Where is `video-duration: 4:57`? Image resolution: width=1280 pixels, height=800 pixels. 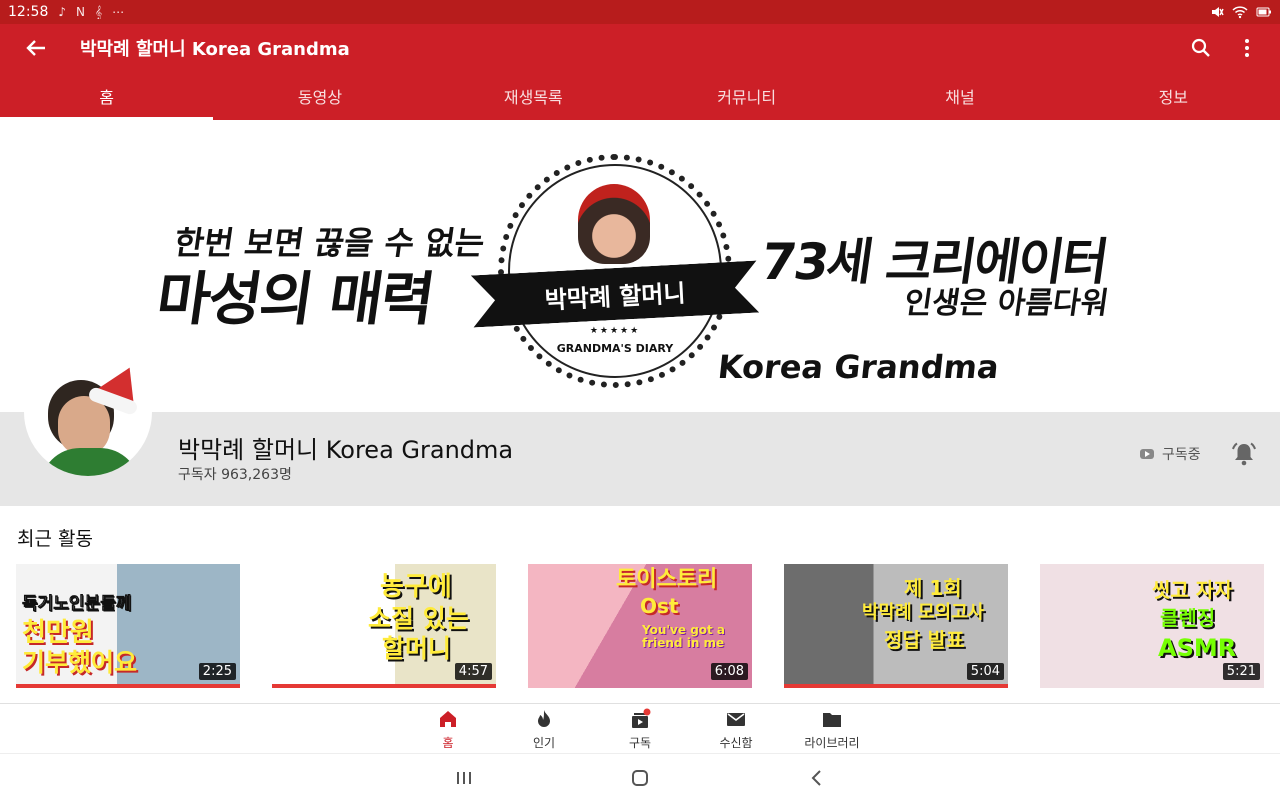
video-duration: 4:57 is located at coordinates (473, 671).